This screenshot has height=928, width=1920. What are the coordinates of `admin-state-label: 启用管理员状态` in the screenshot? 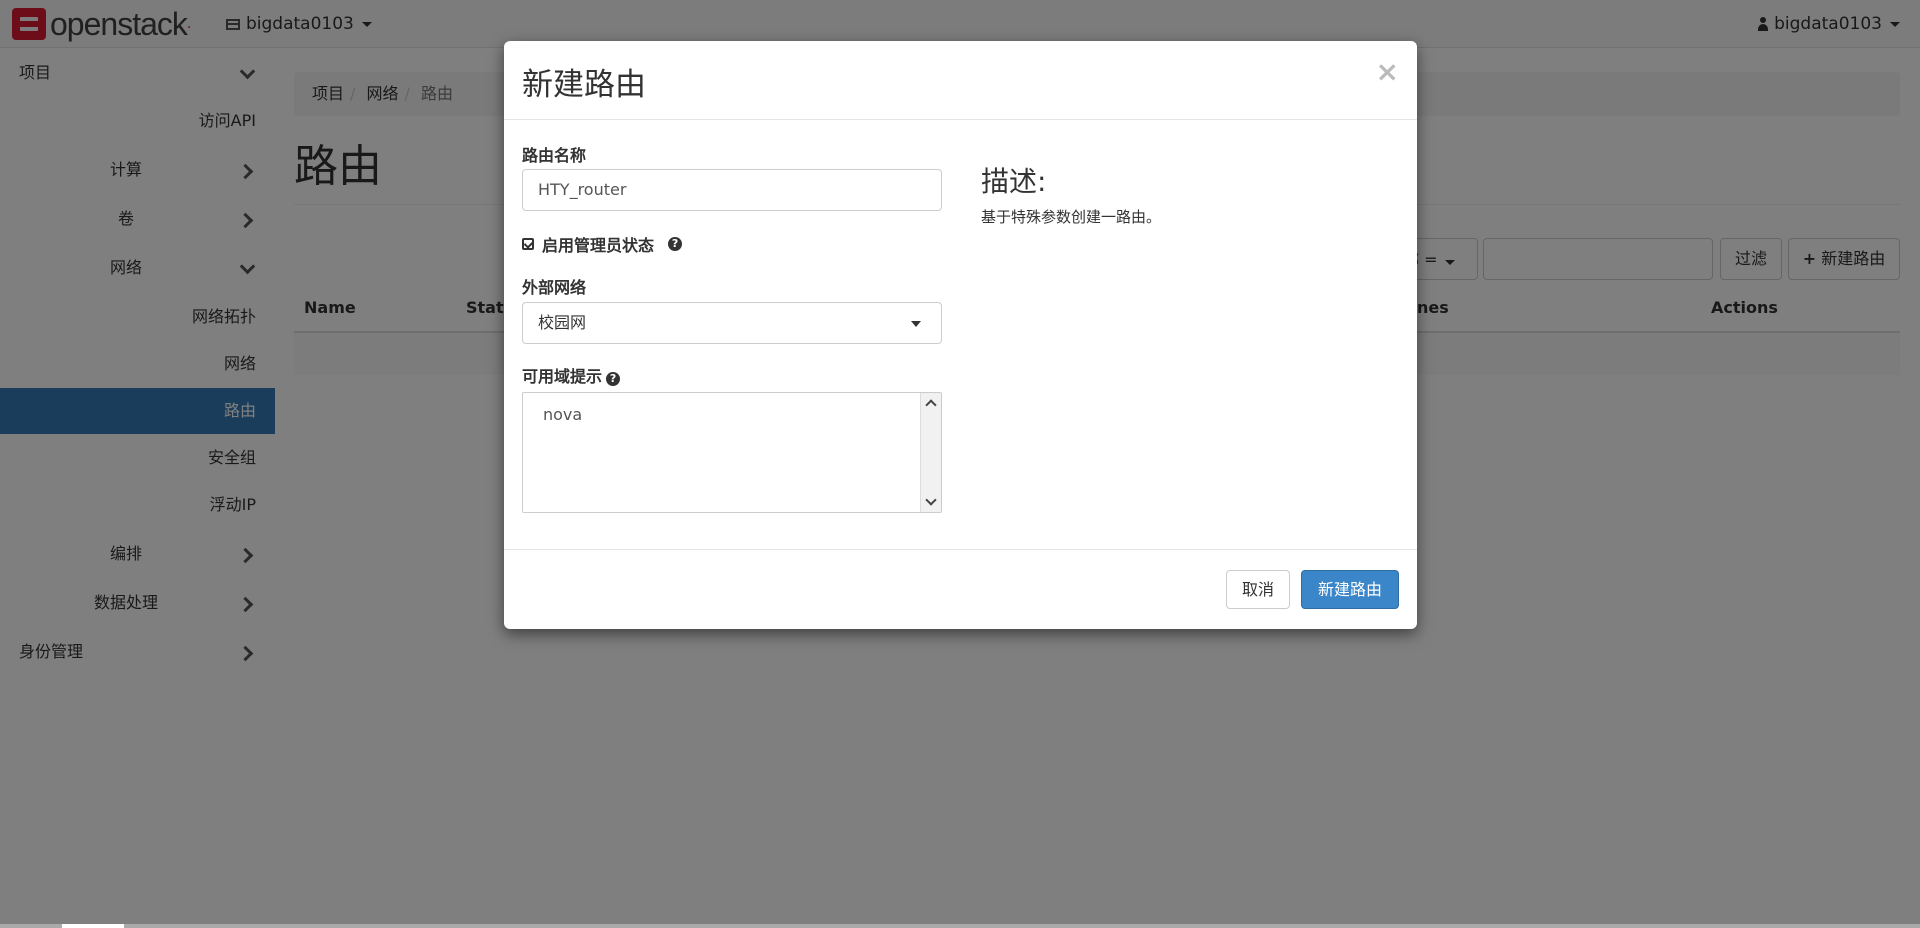 It's located at (598, 245).